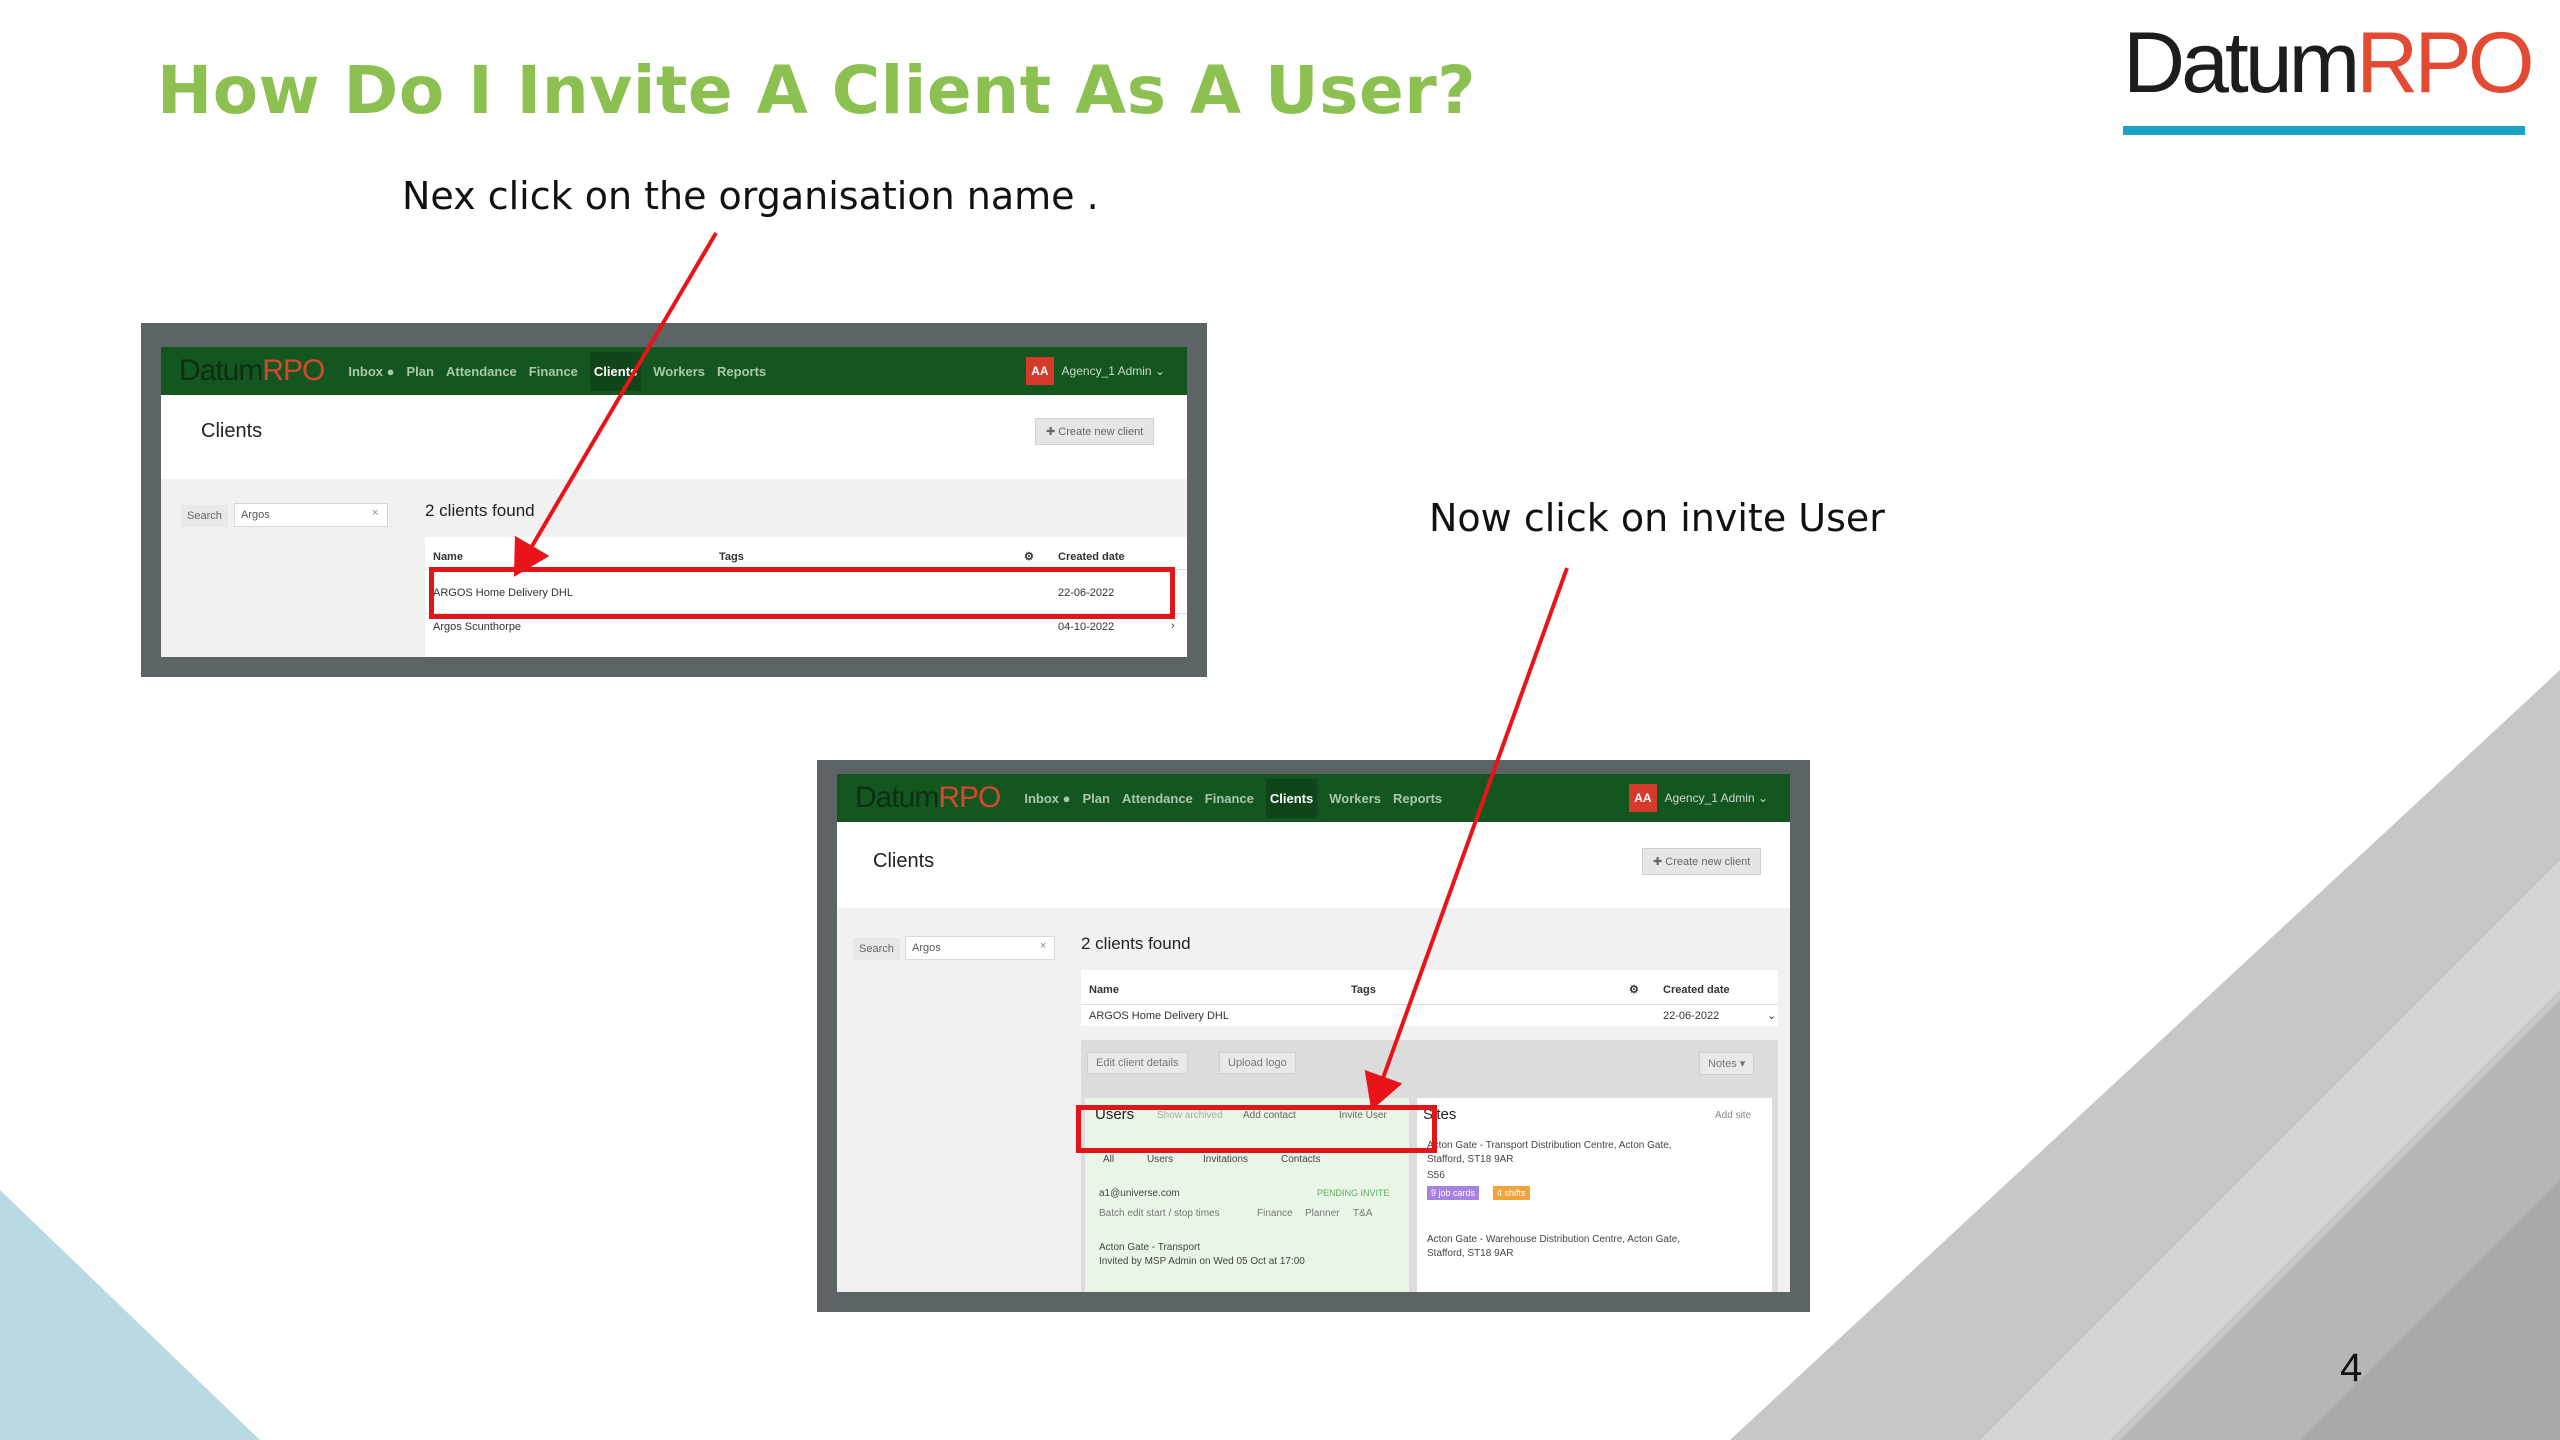 The height and width of the screenshot is (1440, 2560). I want to click on arrow-to-invite-user, so click(1466, 839).